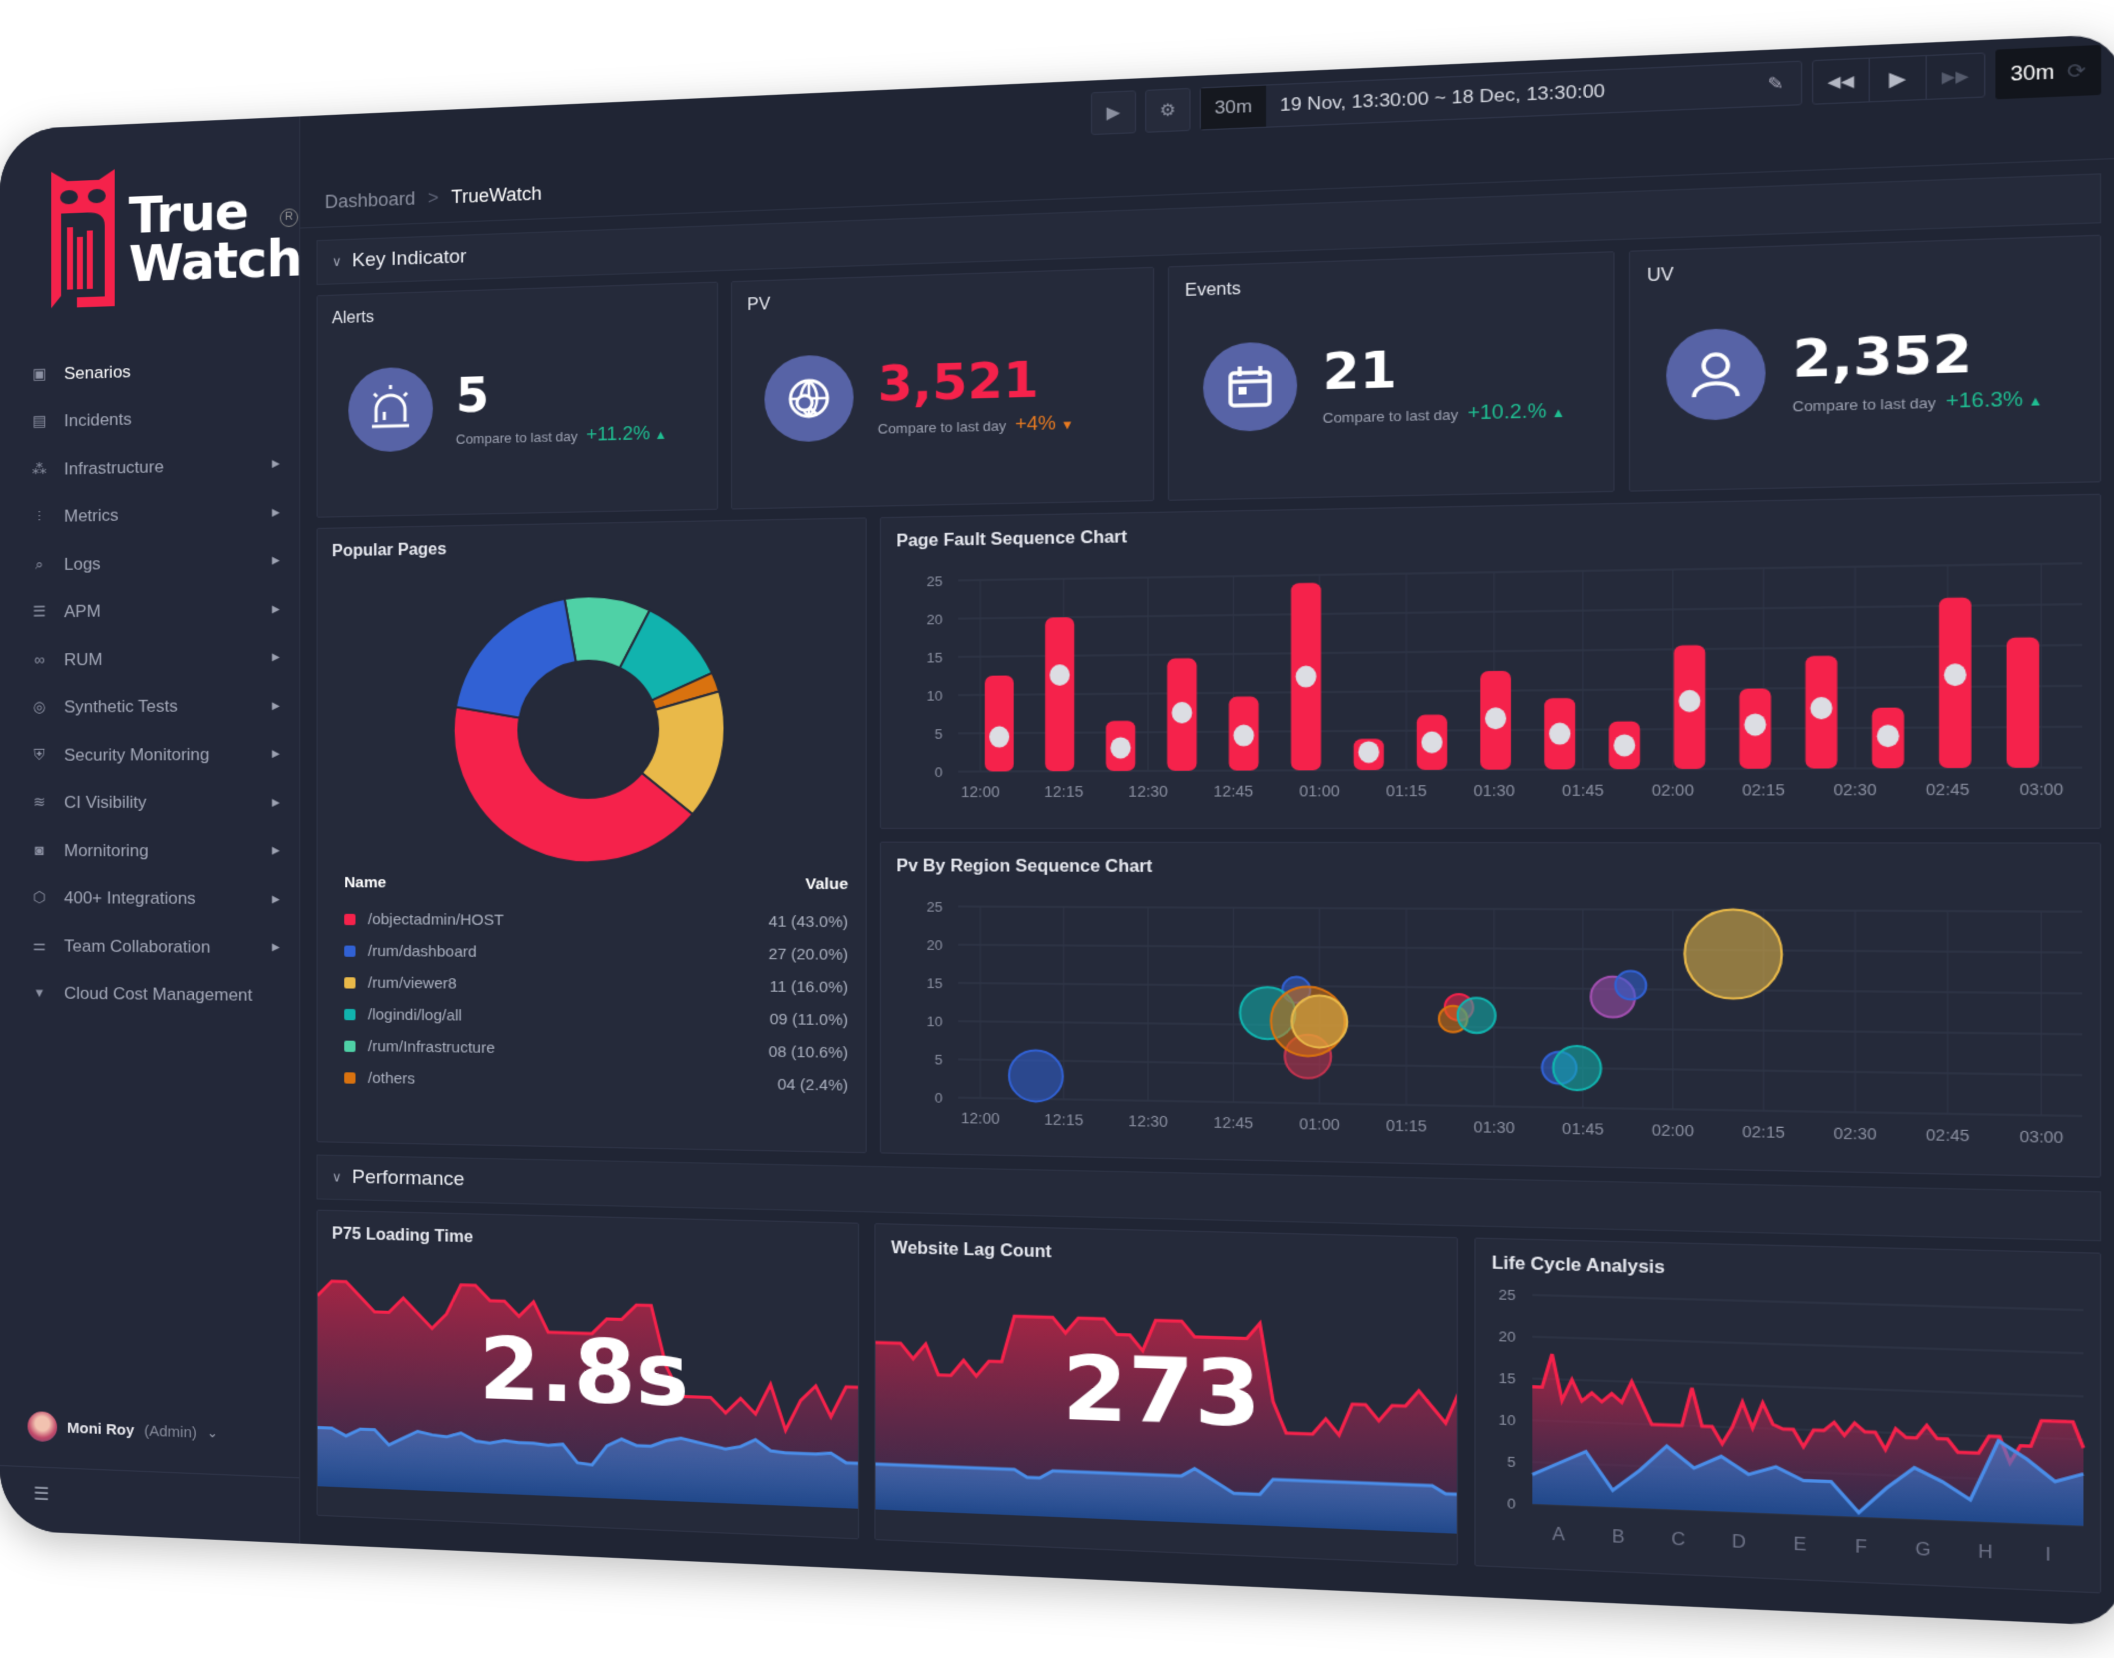 The image size is (2114, 1658). Describe the element at coordinates (1477, 1015) in the screenshot. I see `bubble` at that location.